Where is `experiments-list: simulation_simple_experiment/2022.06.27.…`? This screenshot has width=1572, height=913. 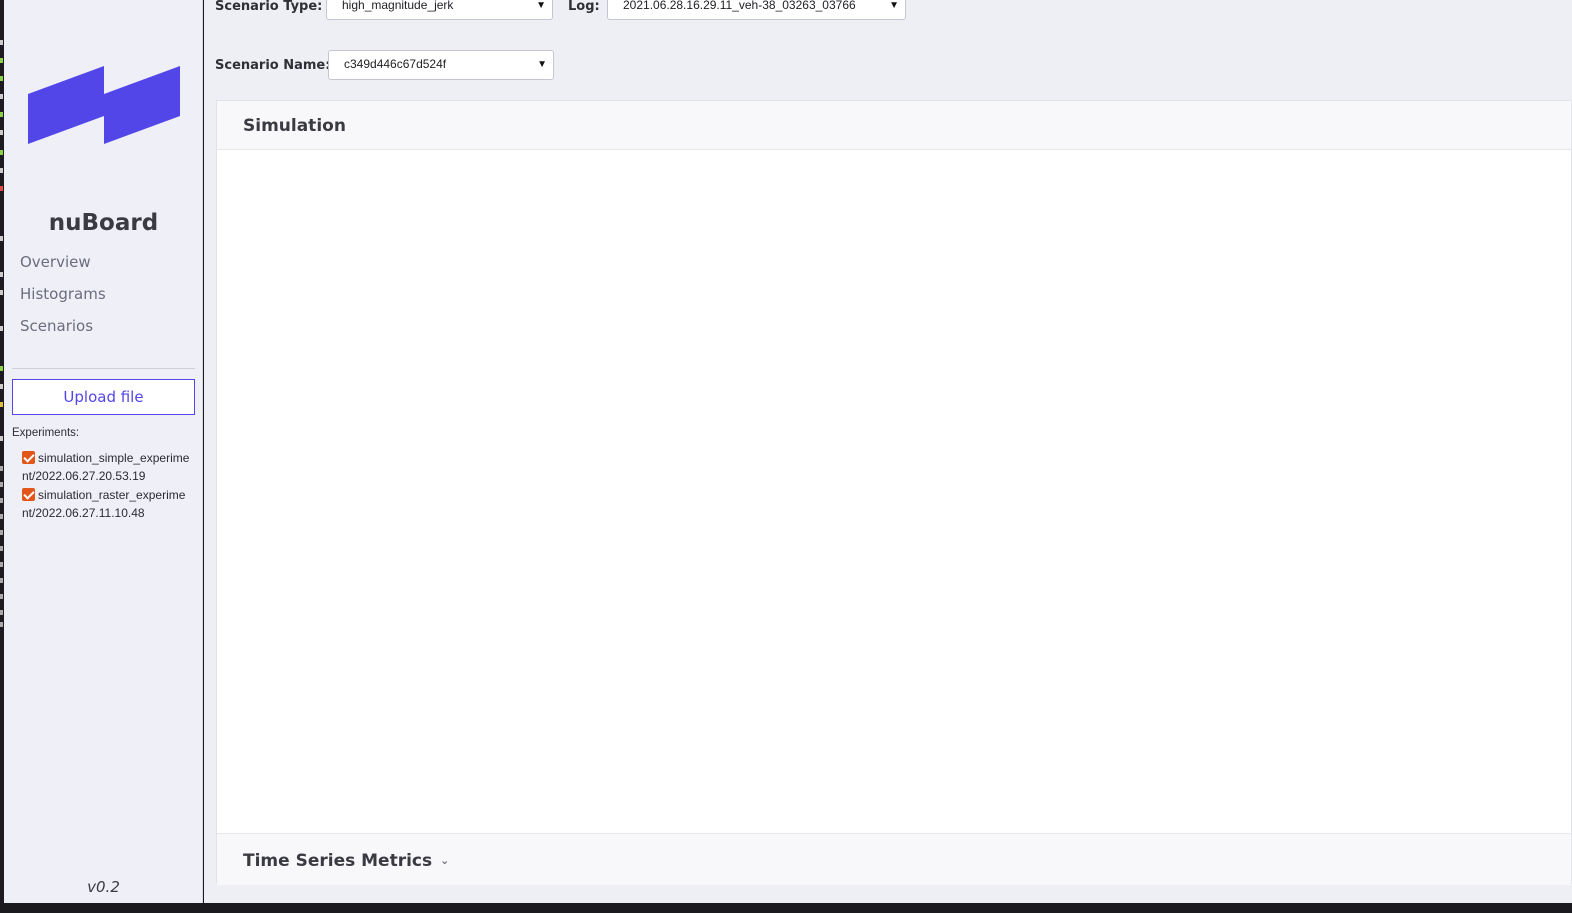
experiments-list: simulation_simple_experiment/2022.06.27.… is located at coordinates (106, 487).